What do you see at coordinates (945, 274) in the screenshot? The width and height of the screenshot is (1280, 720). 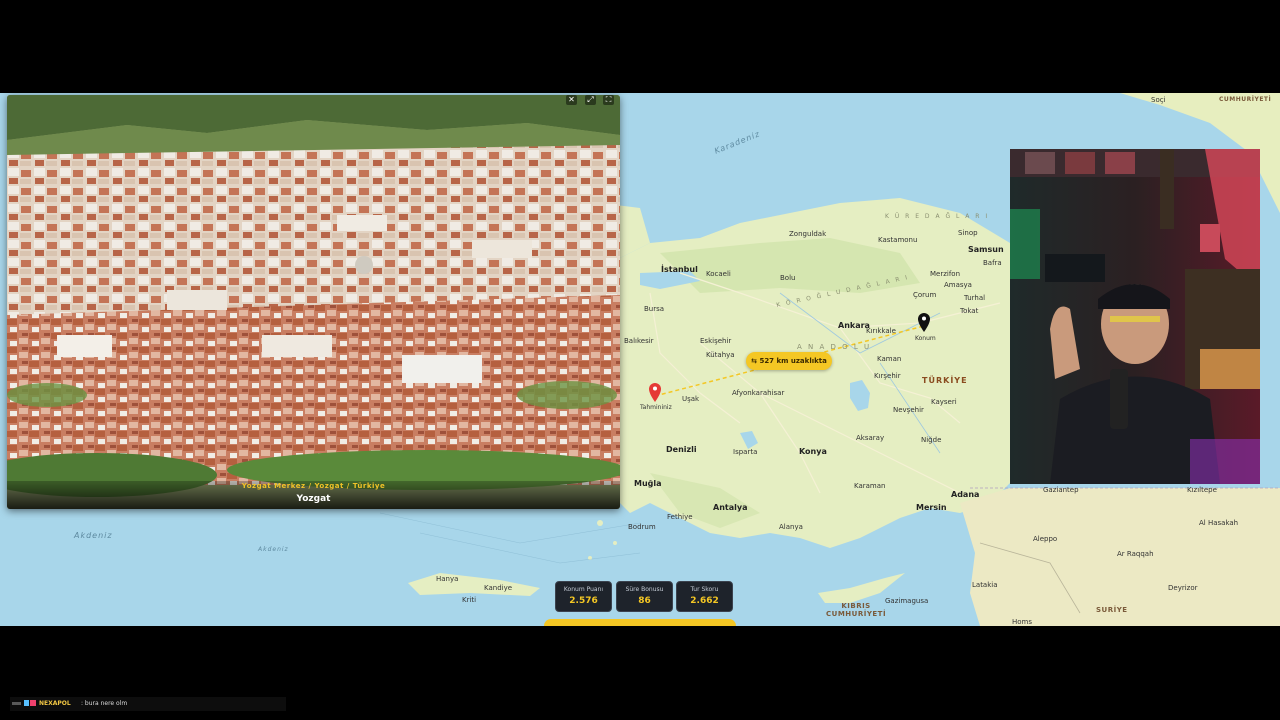 I see `map-label-merzifon: Merzifon` at bounding box center [945, 274].